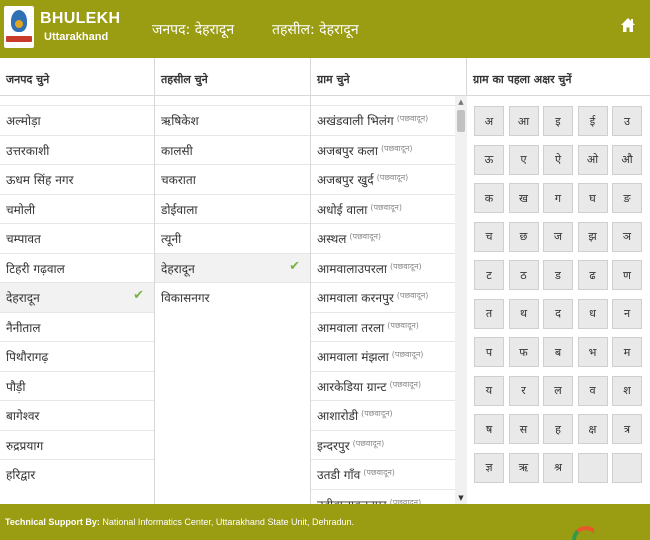 The image size is (650, 540). What do you see at coordinates (461, 121) in the screenshot?
I see `scroll-thumb` at bounding box center [461, 121].